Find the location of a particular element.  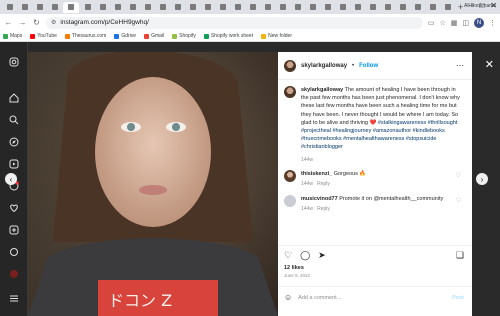

author-avatar is located at coordinates (290, 65).